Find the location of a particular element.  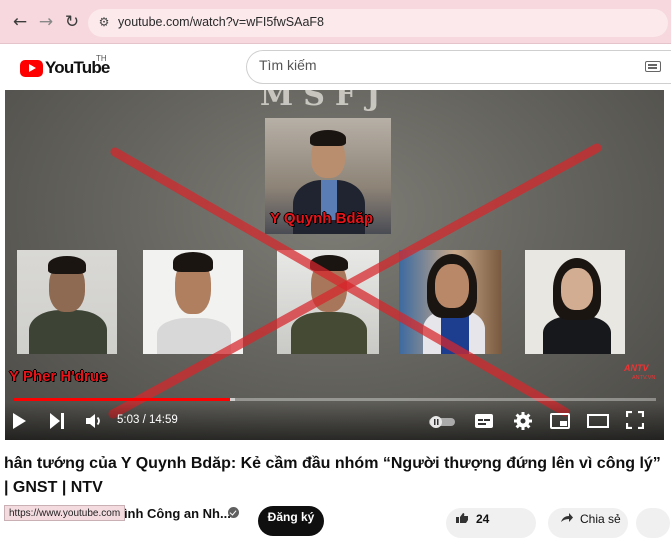

country-code: TH is located at coordinates (101, 58).